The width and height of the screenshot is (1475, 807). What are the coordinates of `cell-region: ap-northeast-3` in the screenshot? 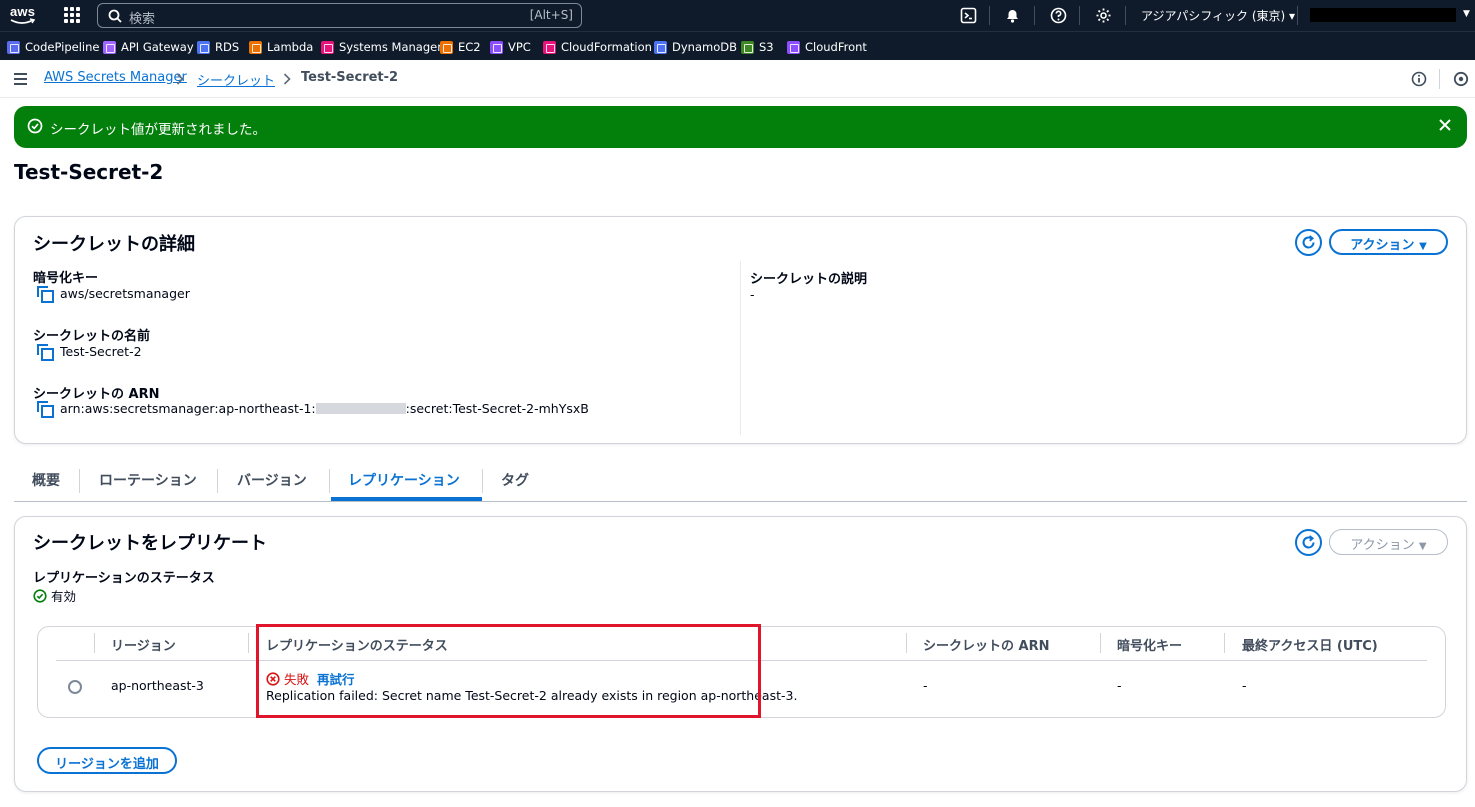 It's located at (157, 685).